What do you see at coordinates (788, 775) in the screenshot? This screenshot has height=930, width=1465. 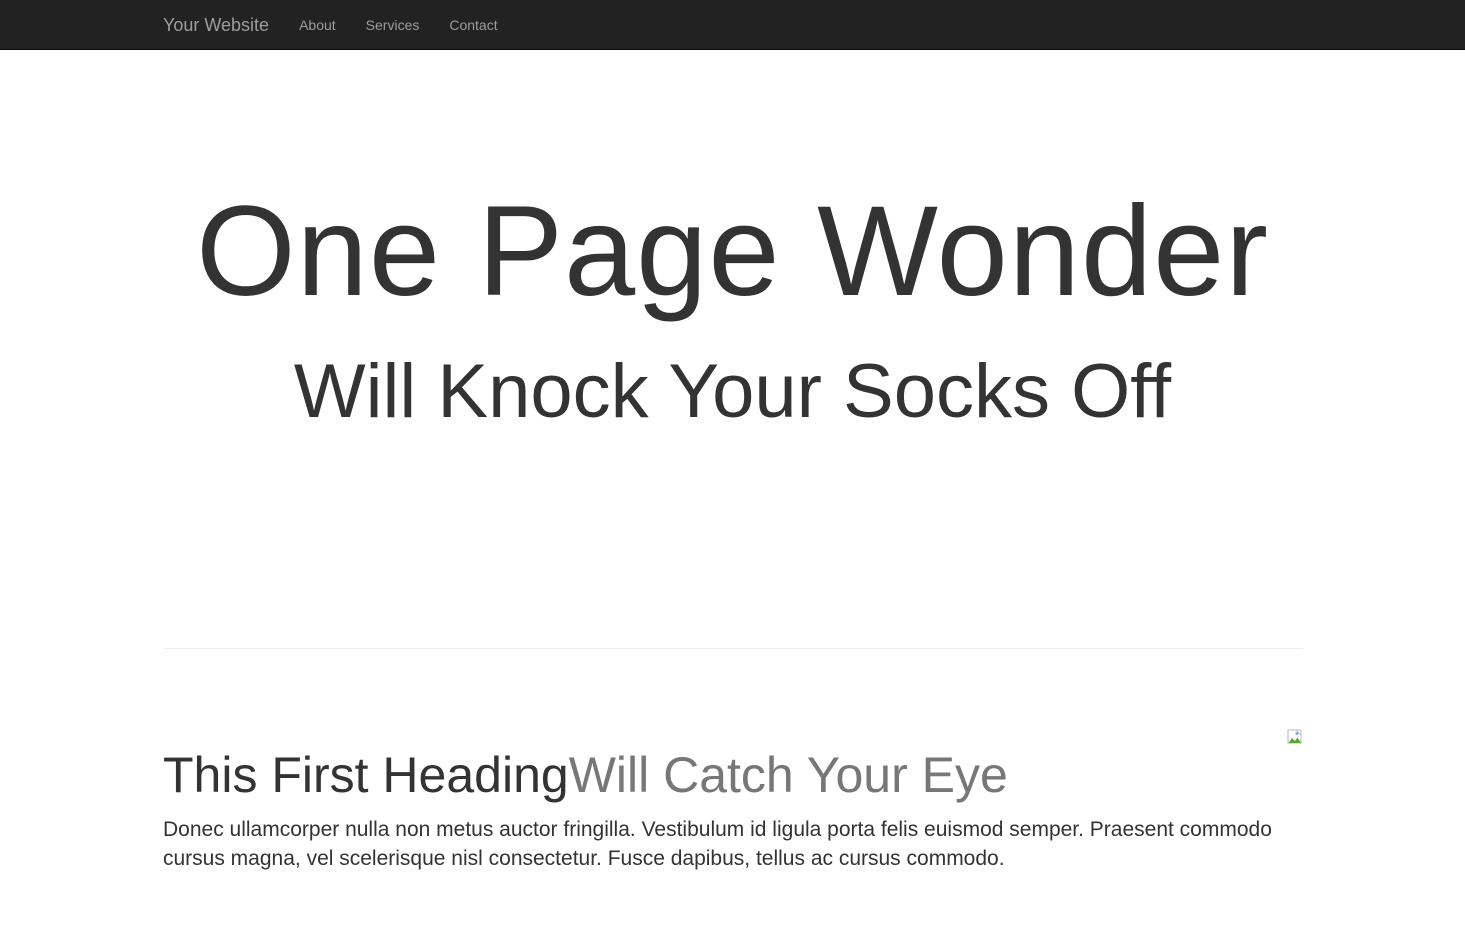 I see `feature-heading-muted: Will Catch Your Eye` at bounding box center [788, 775].